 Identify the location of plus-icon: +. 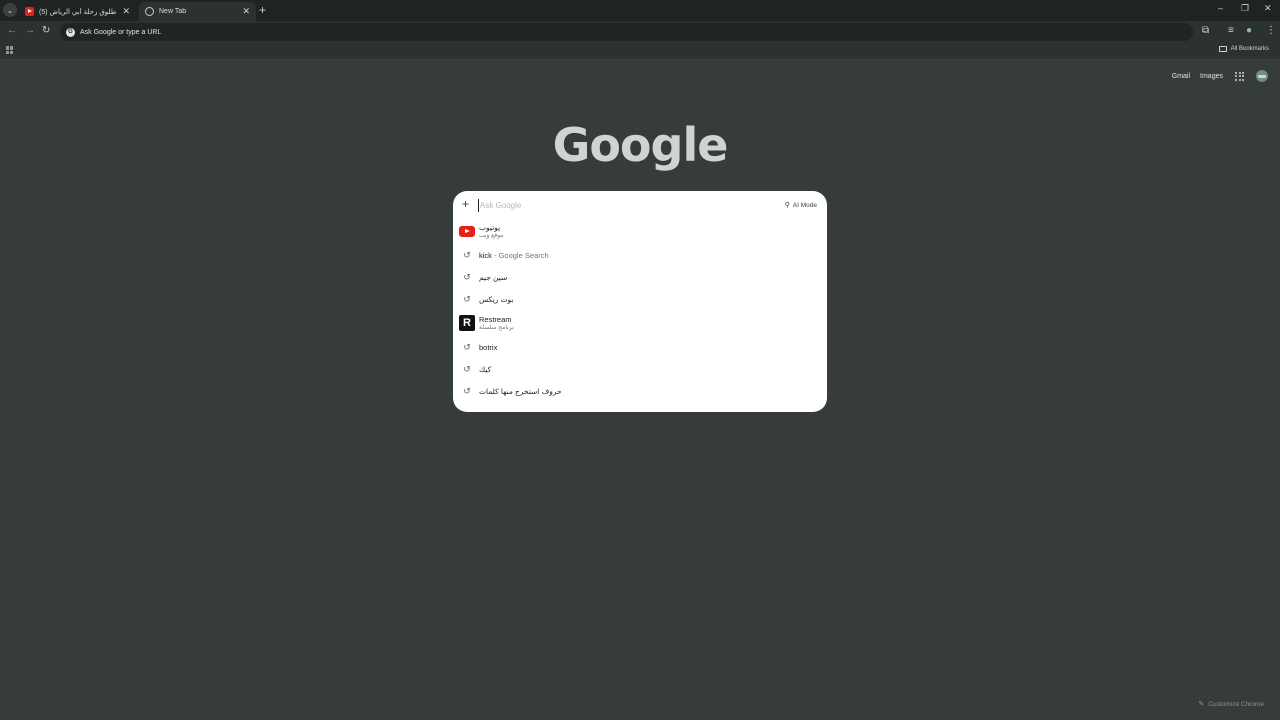
(465, 204).